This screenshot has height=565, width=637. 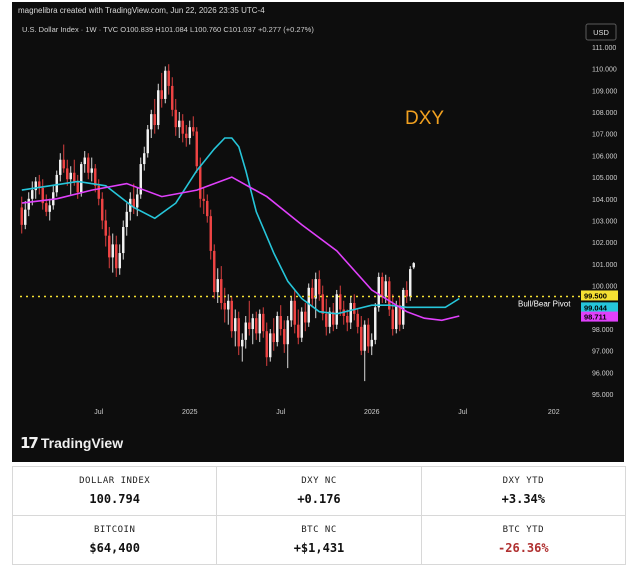 I want to click on price-tag-label: 98.711, so click(x=595, y=317).